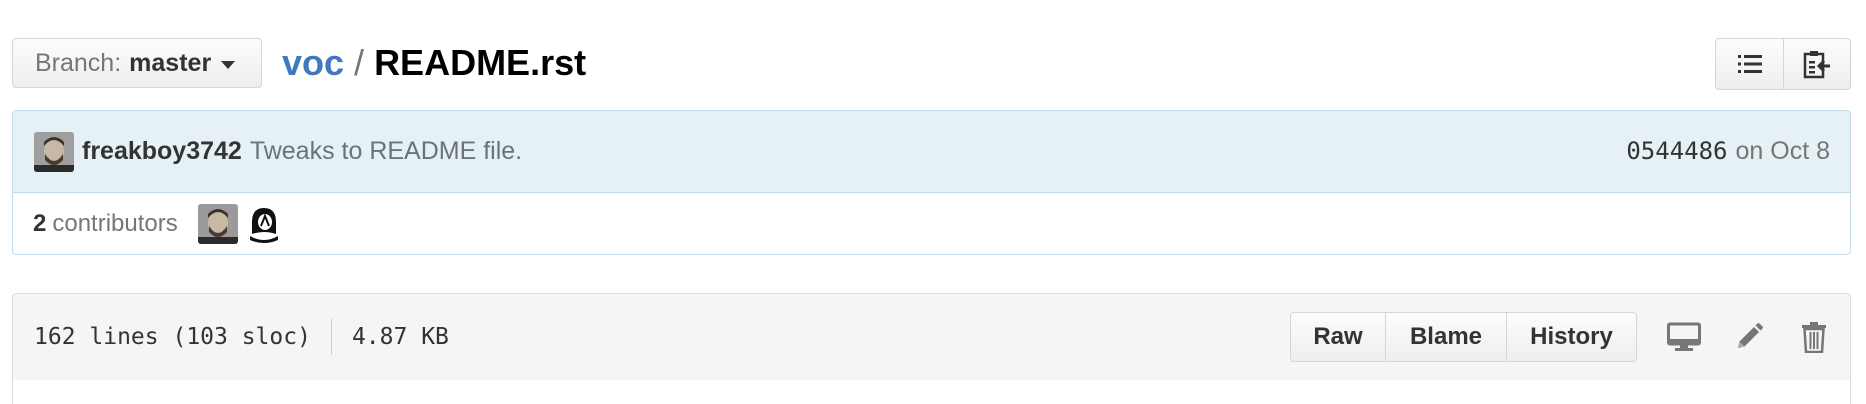 Image resolution: width=1866 pixels, height=404 pixels. I want to click on pencil-icon, so click(1749, 337).